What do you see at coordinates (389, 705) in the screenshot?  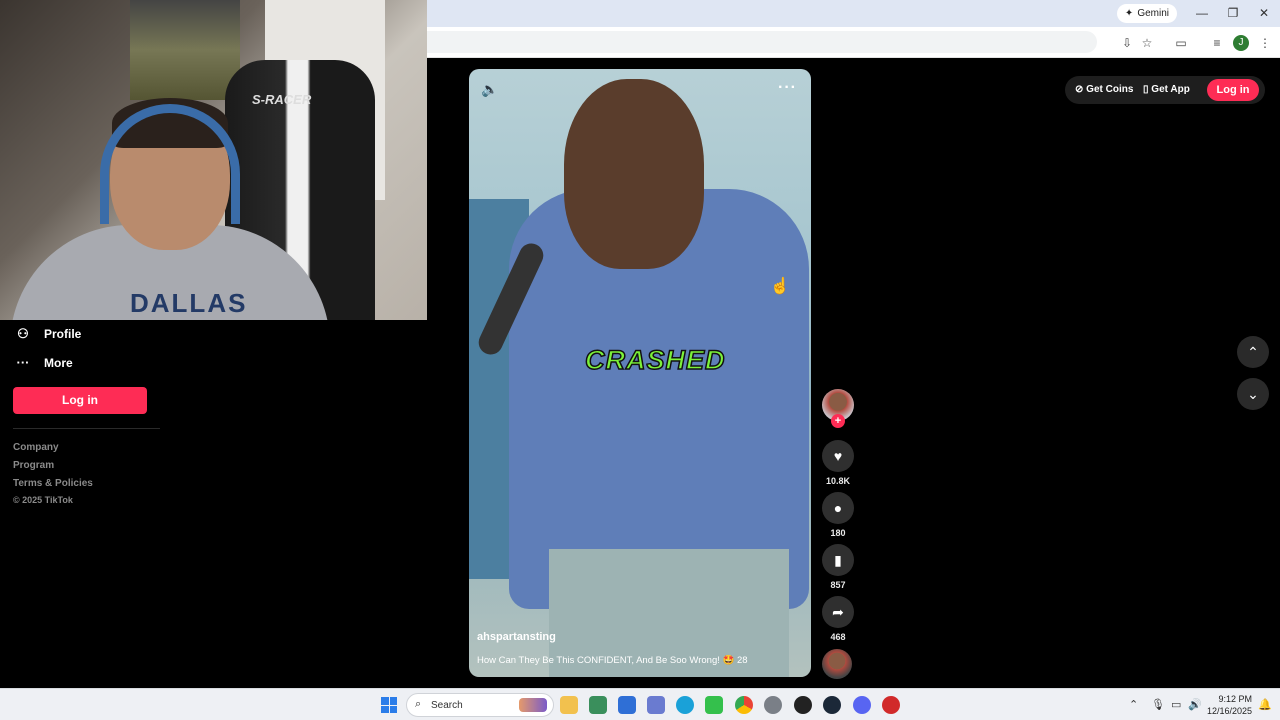 I see `windows-start-icon` at bounding box center [389, 705].